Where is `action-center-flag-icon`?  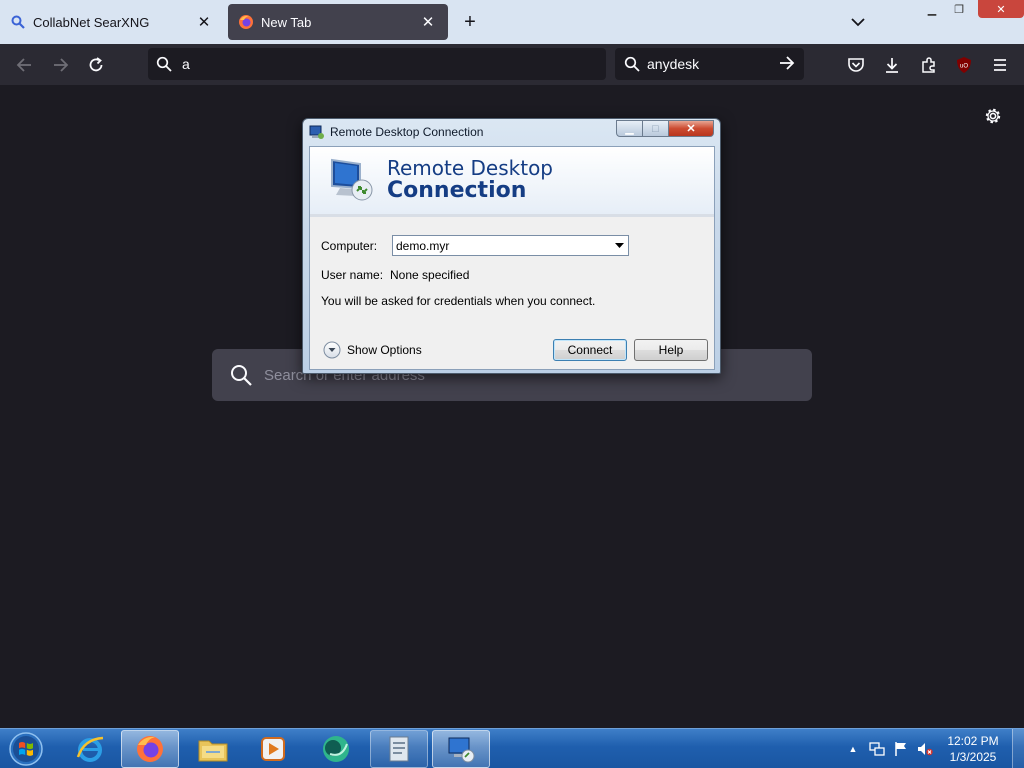
action-center-flag-icon is located at coordinates (901, 749).